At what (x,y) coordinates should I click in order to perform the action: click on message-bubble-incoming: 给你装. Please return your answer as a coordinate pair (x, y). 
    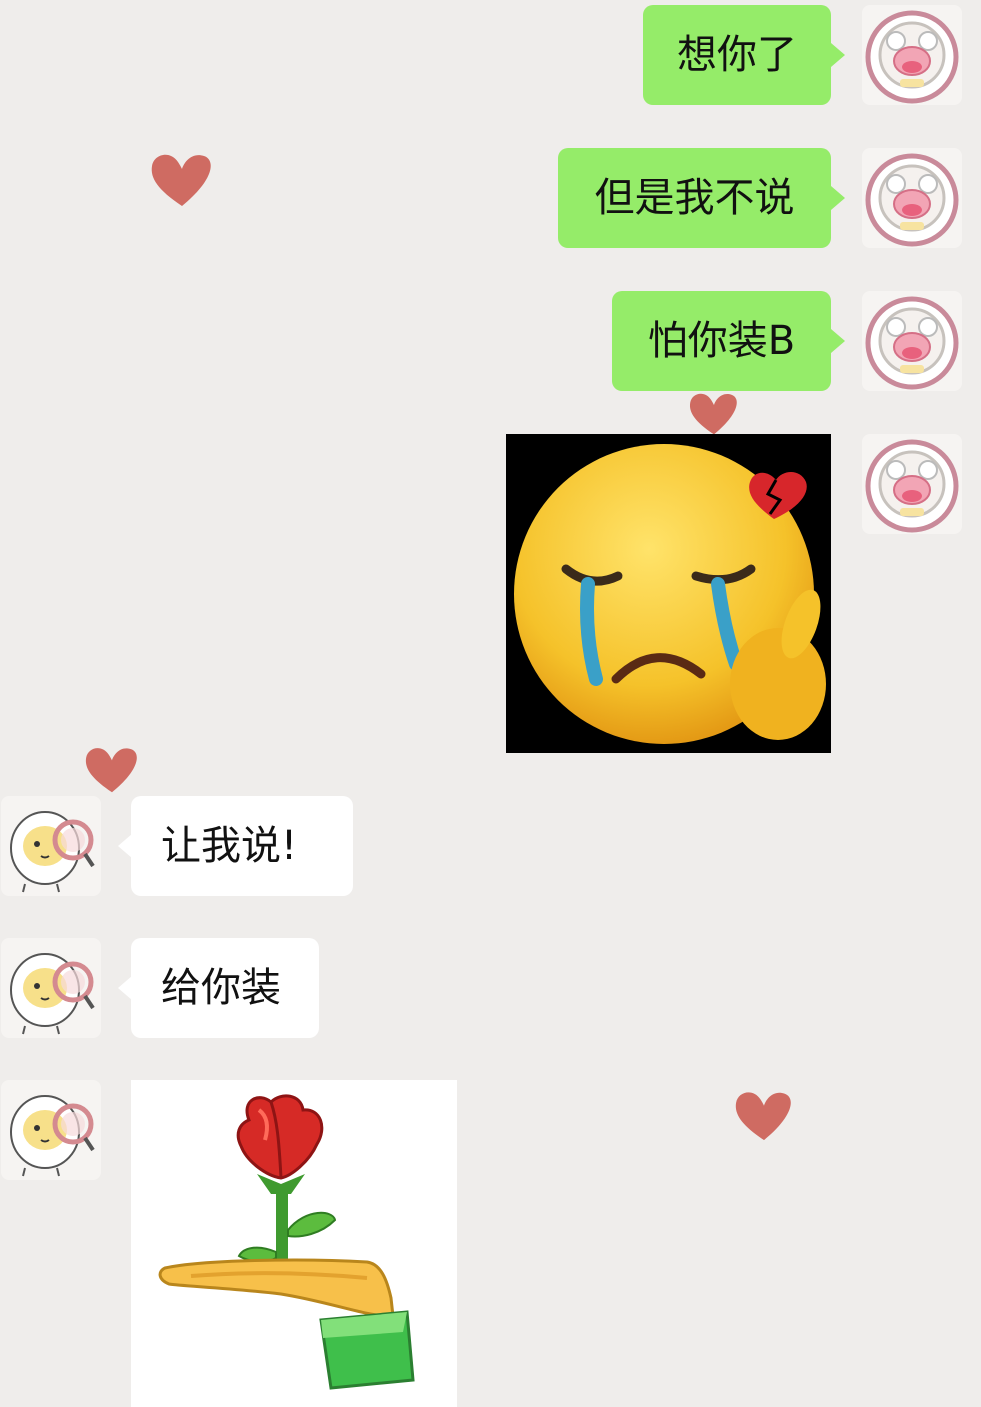
    Looking at the image, I should click on (225, 988).